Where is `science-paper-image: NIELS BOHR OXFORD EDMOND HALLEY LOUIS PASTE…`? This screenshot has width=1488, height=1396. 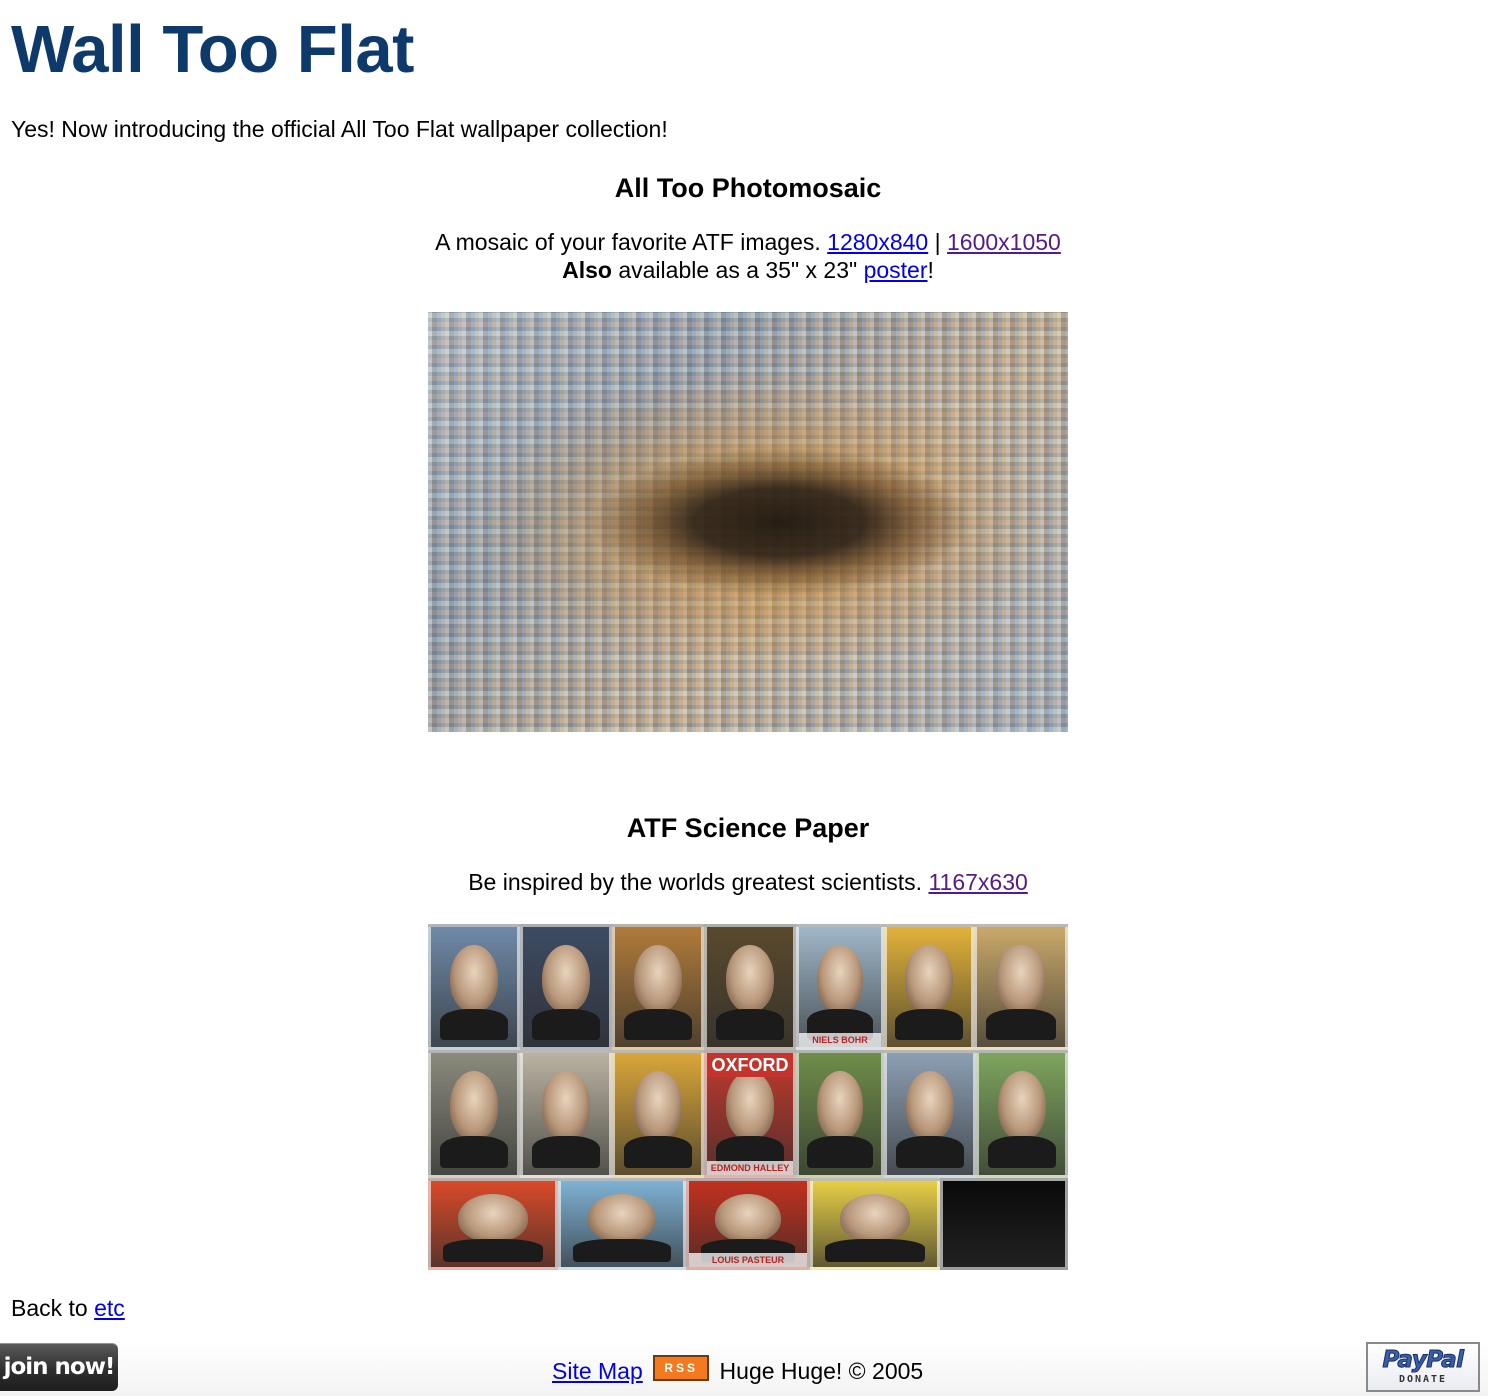 science-paper-image: NIELS BOHR OXFORD EDMOND HALLEY LOUIS PASTE… is located at coordinates (748, 1097).